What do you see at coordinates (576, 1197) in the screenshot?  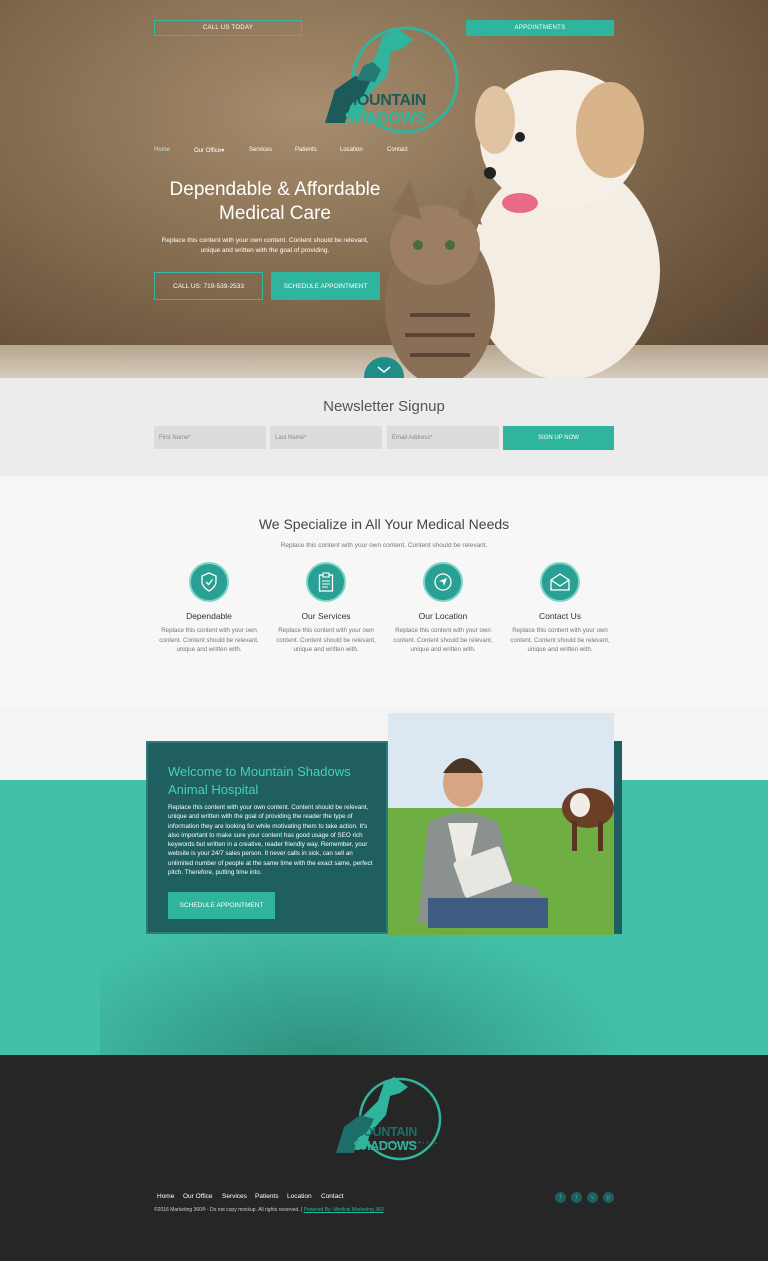 I see `twitter-icon: t` at bounding box center [576, 1197].